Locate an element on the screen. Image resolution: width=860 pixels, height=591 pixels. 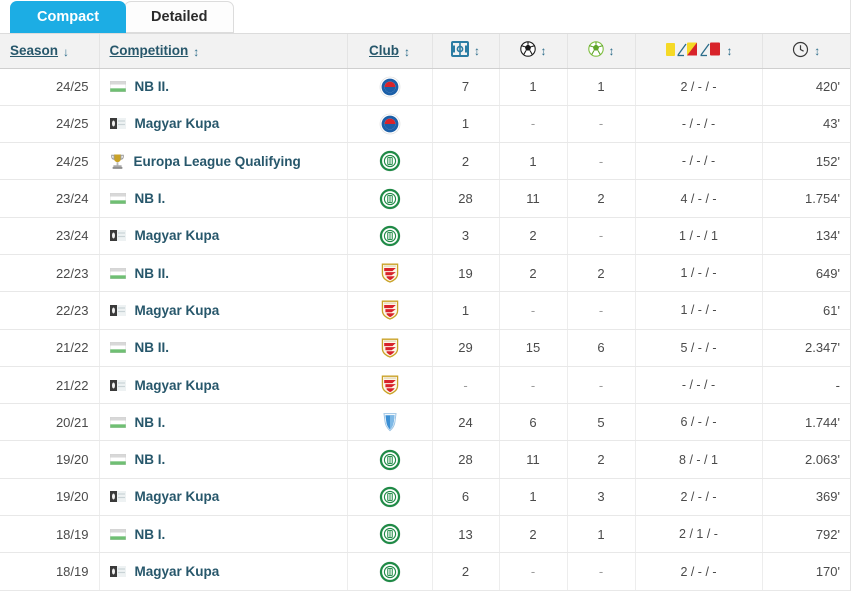
column-header-goals: ↕ is located at coordinates (533, 51).